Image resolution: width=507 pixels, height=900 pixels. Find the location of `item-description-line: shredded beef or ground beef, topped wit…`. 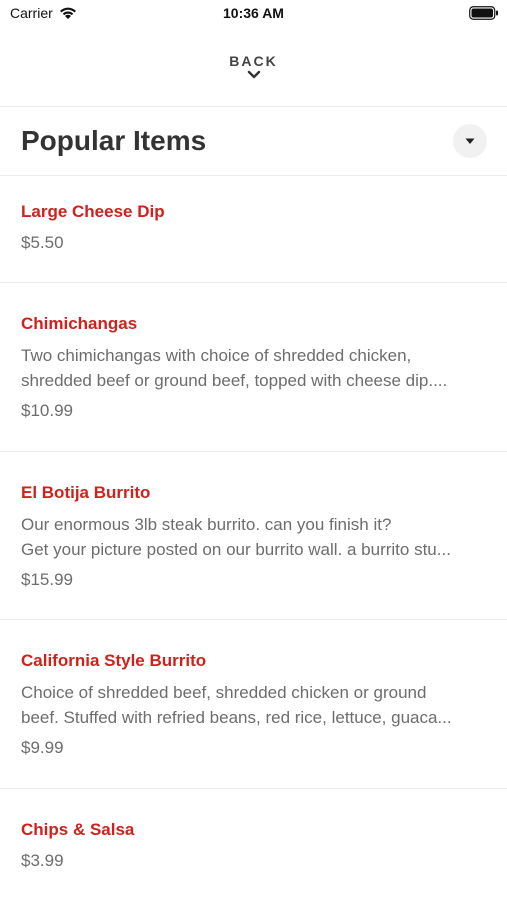

item-description-line: shredded beef or ground beef, topped wit… is located at coordinates (234, 380).